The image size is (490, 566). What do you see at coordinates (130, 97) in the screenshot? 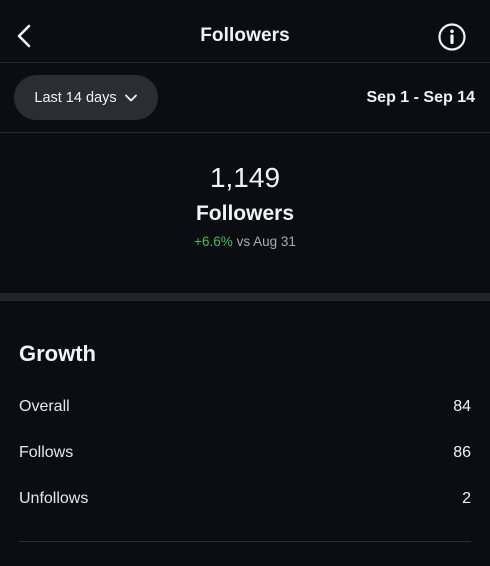
I see `chevron-down-icon` at bounding box center [130, 97].